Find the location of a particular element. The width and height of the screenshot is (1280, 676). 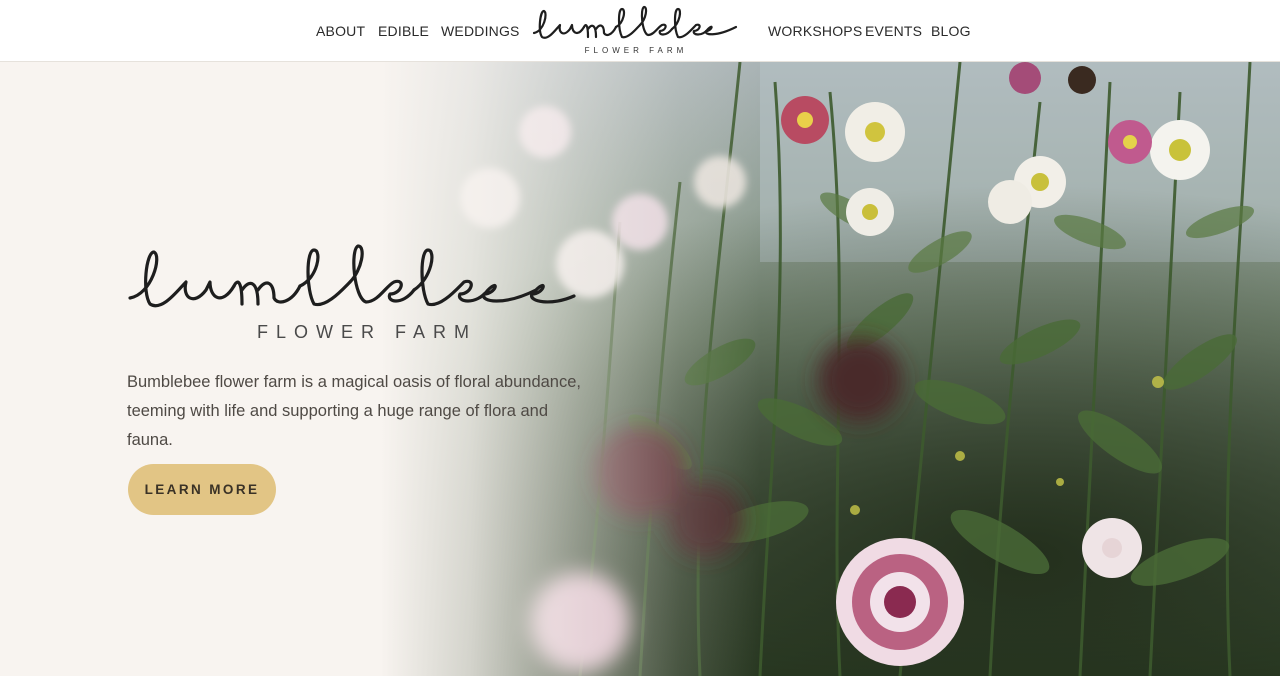

hero-logo: FLOWER FARM is located at coordinates (352, 296).